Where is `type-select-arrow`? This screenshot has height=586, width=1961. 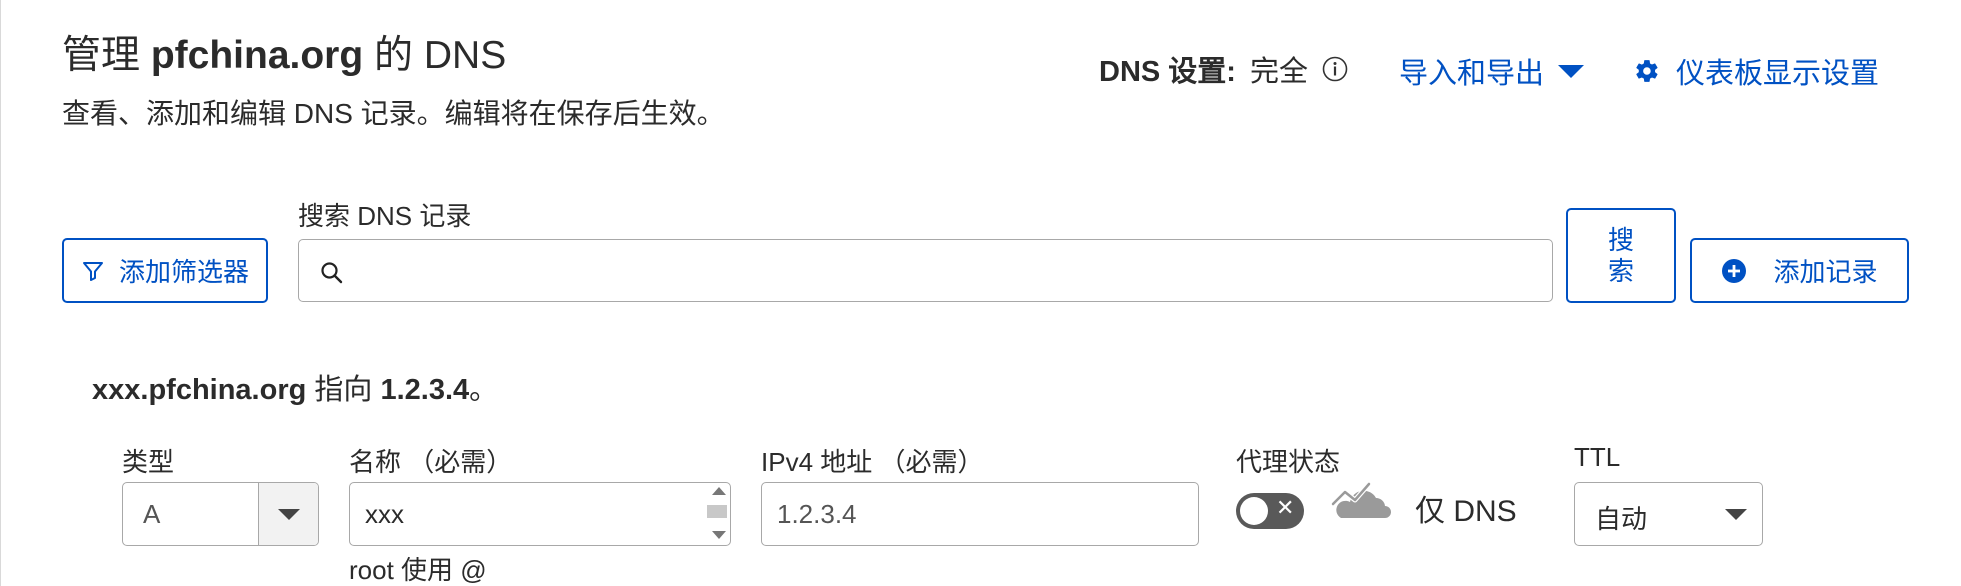 type-select-arrow is located at coordinates (288, 514).